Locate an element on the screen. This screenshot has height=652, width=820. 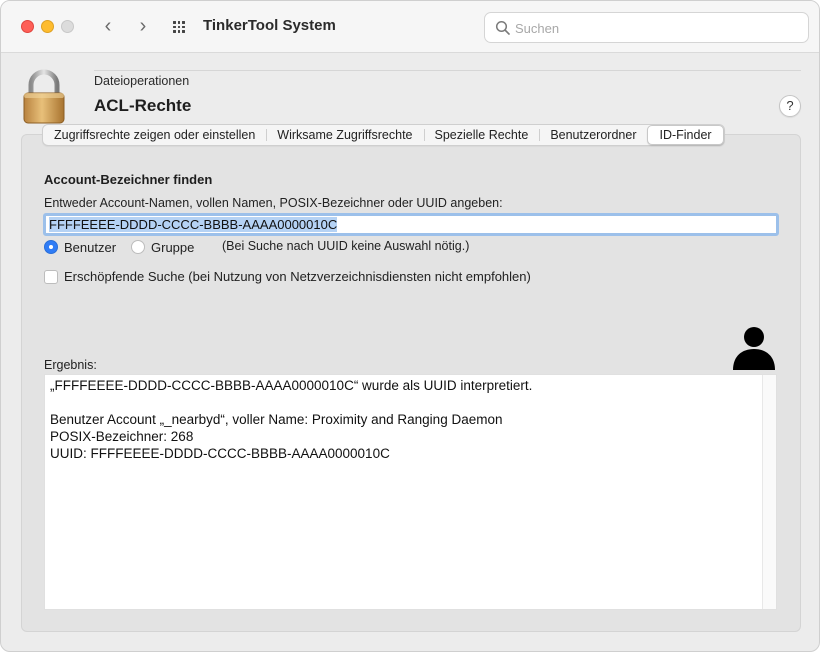
lock-icon is located at coordinates (44, 96).